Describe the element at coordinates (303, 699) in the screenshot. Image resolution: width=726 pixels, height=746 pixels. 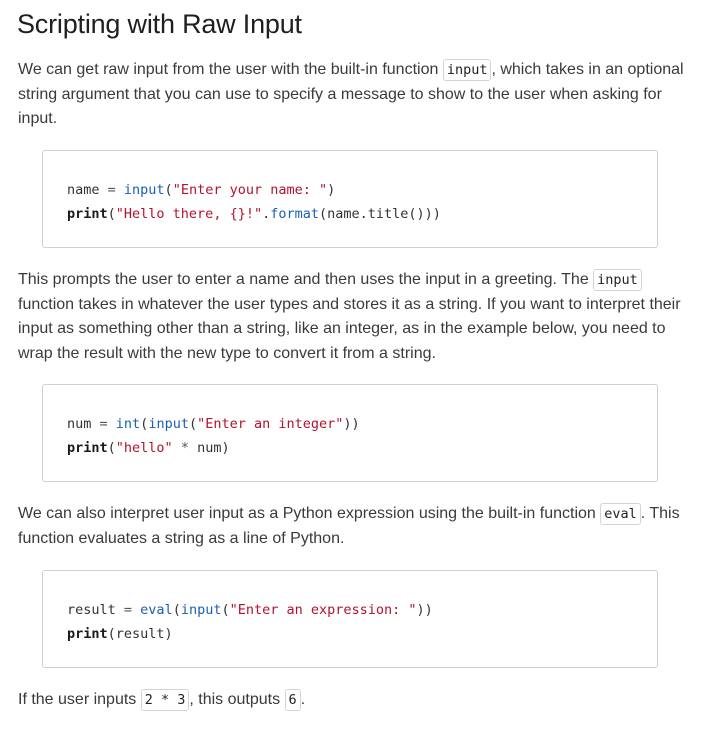
I see `paragraph-text: .` at that location.